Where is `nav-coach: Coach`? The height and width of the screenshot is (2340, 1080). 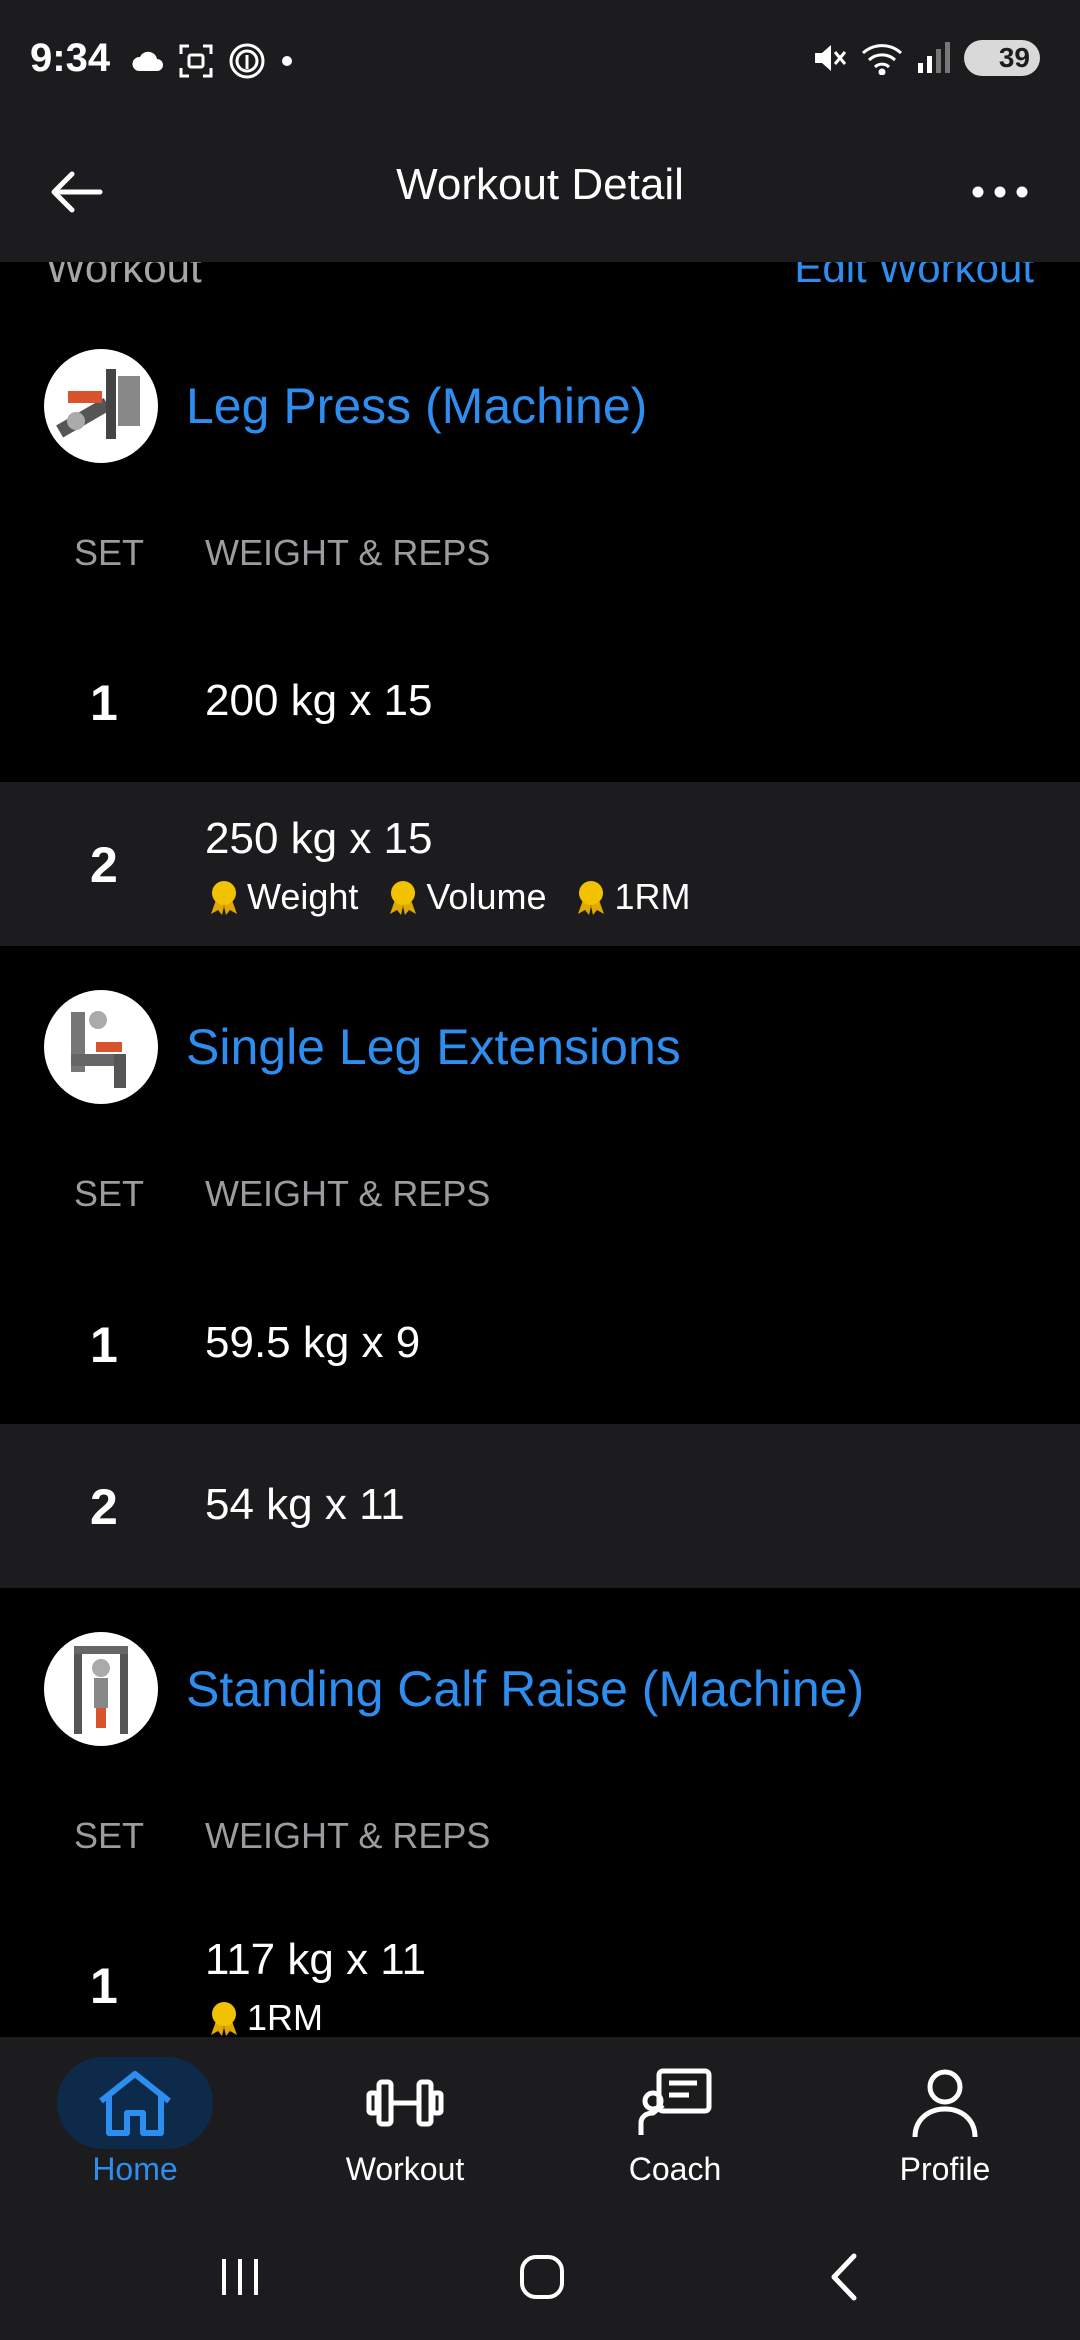
nav-coach: Coach is located at coordinates (675, 2124).